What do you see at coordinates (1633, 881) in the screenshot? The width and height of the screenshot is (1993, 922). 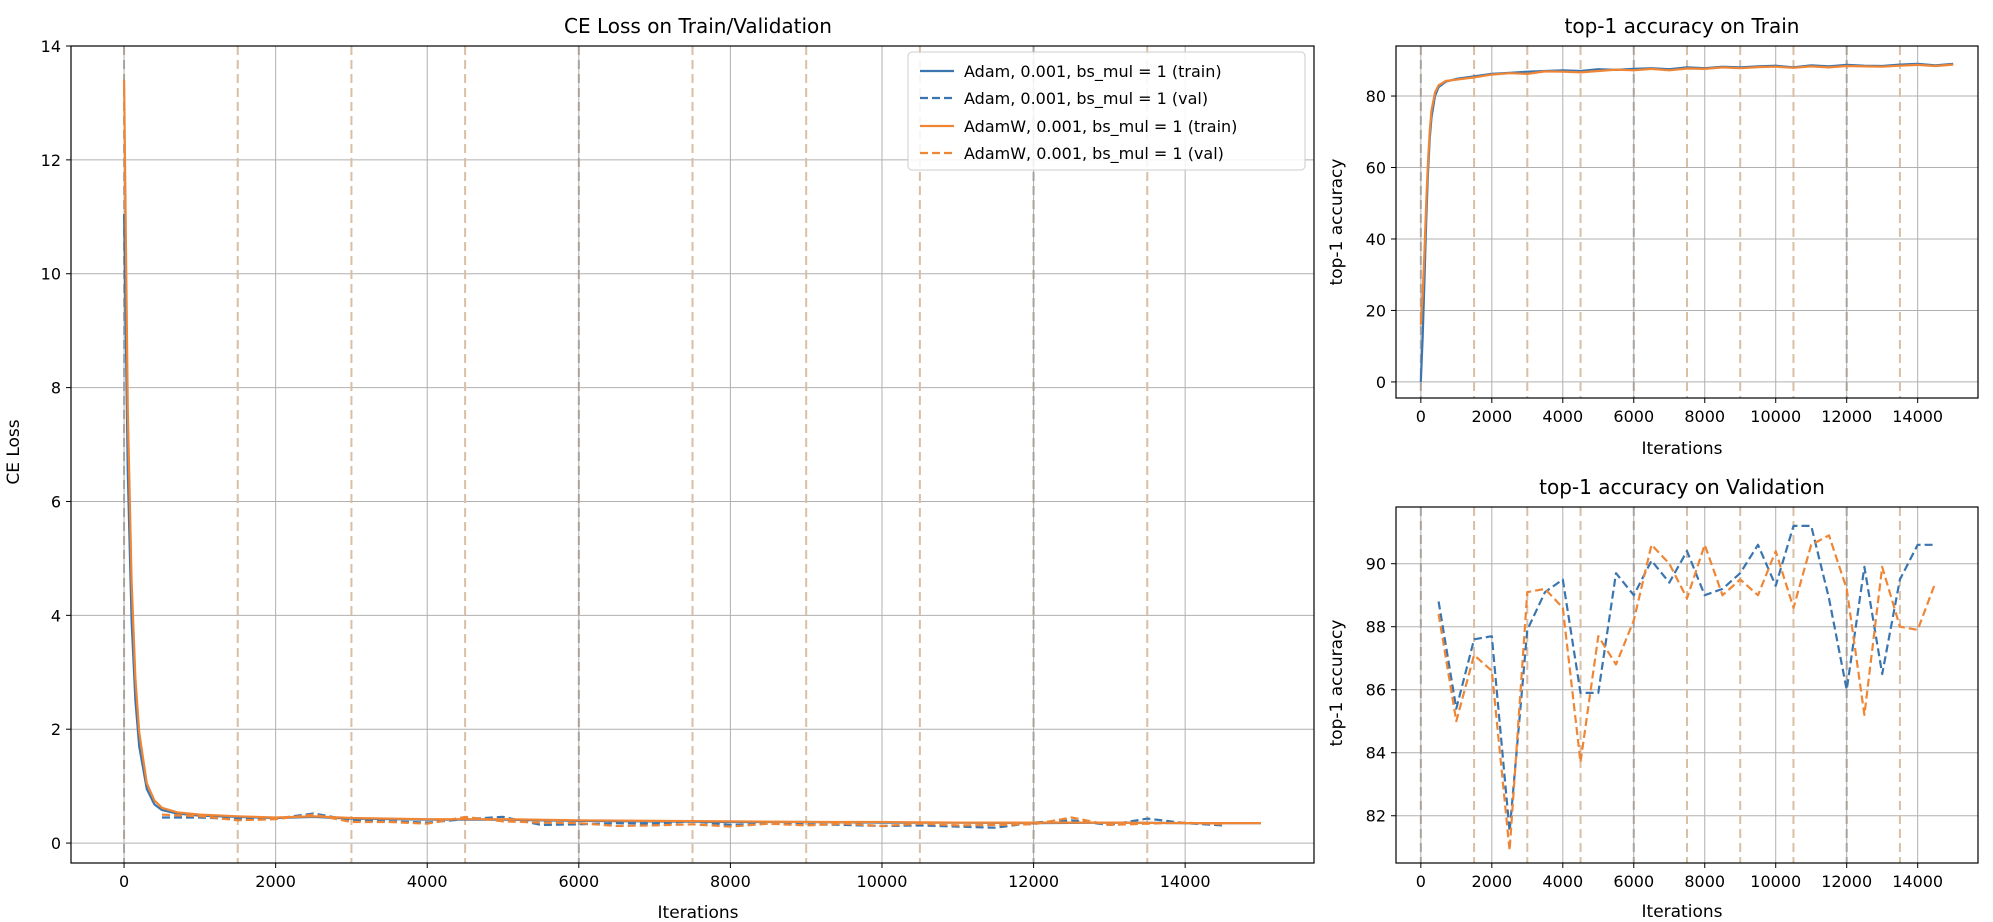 I see `val-accuracy-xtick-label: 6000` at bounding box center [1633, 881].